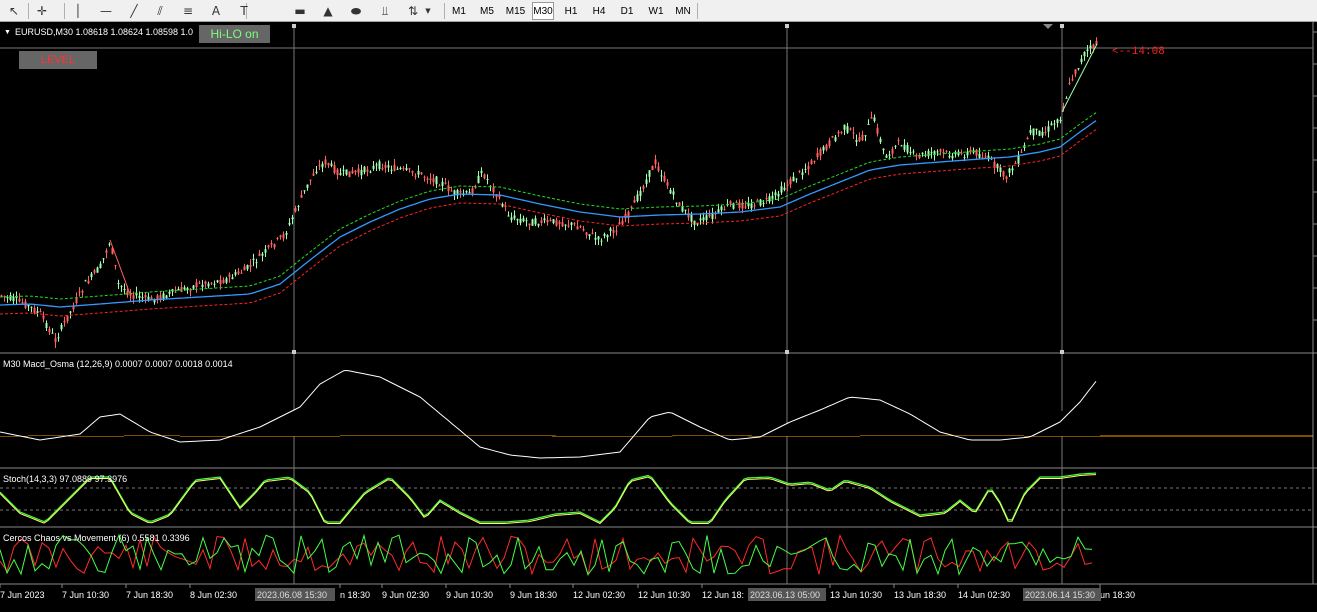 This screenshot has width=1317, height=612. What do you see at coordinates (7, 32) in the screenshot?
I see `dropdown-triangle-icon: ▼` at bounding box center [7, 32].